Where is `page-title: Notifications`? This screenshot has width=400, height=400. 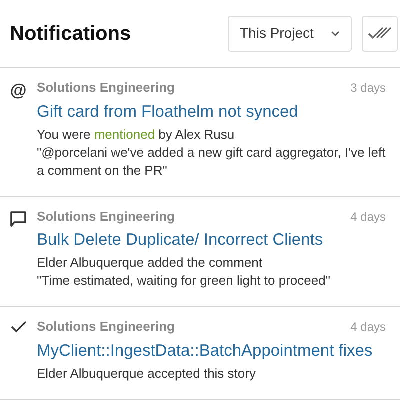 page-title: Notifications is located at coordinates (71, 34).